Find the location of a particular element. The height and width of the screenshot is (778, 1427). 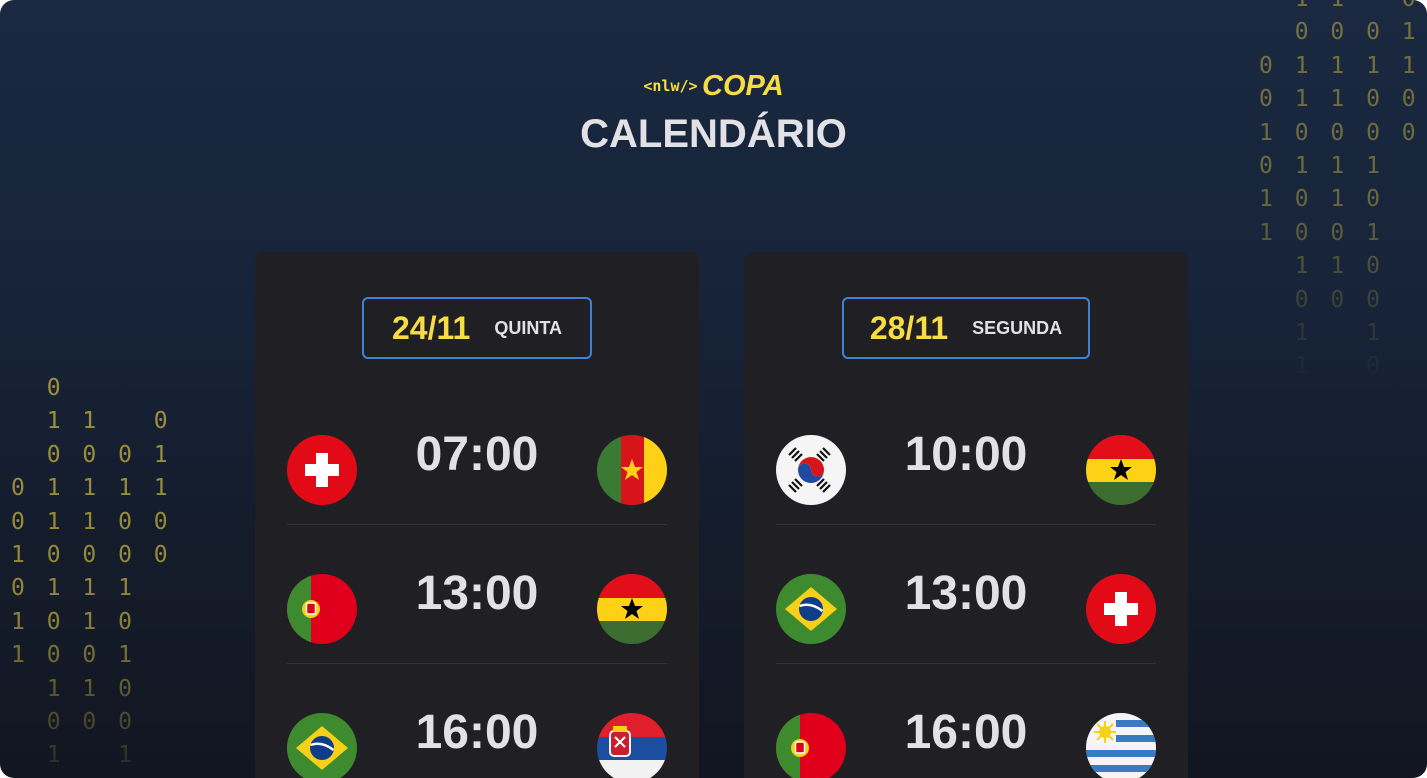

date-number: 28/11 is located at coordinates (909, 327).